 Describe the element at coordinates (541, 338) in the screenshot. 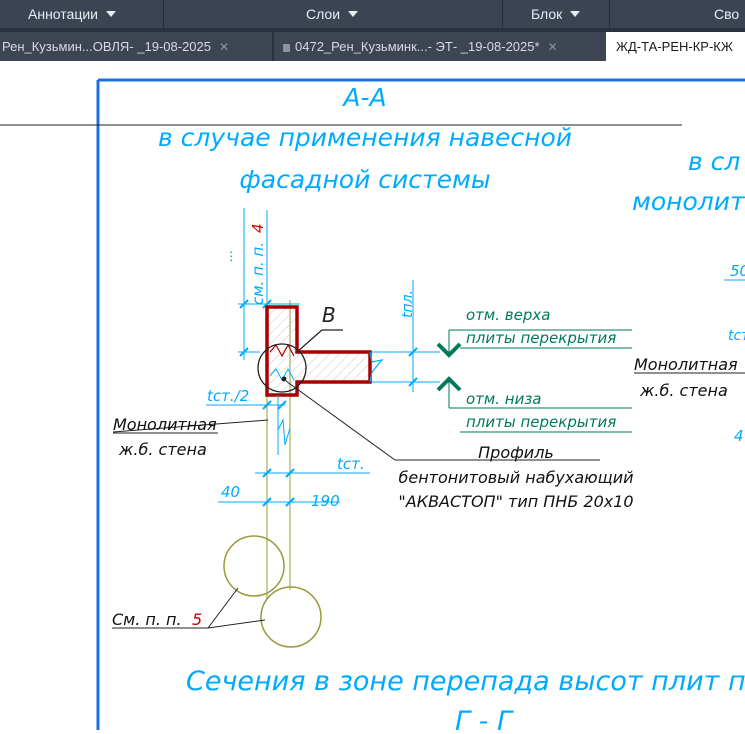

I see `mark-top-line-2: плиты перекрытия` at that location.